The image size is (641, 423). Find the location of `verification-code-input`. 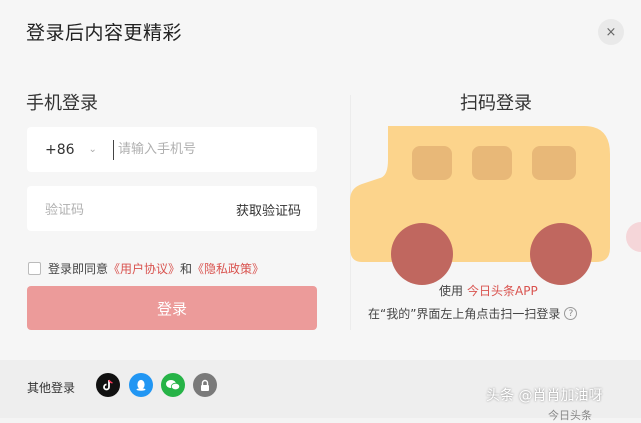

verification-code-input is located at coordinates (130, 210).